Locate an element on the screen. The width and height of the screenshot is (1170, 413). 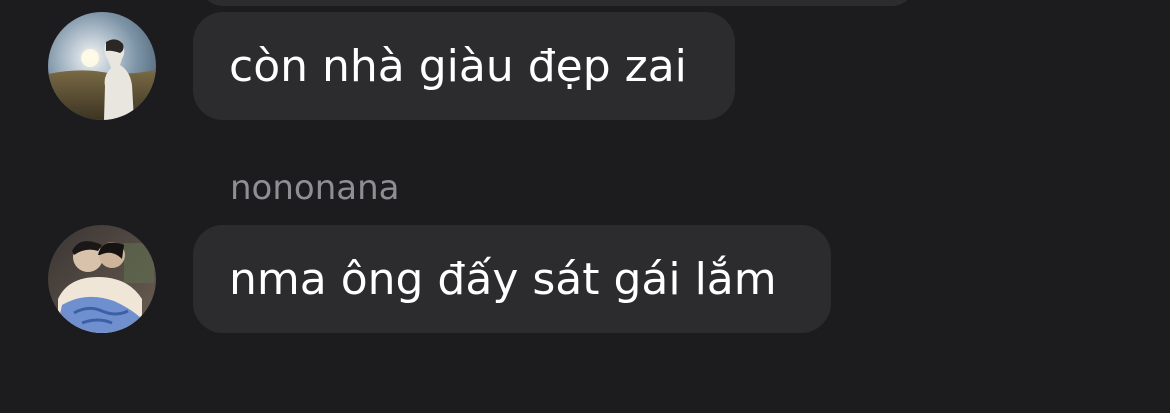
message-bubble: còn nhà giàu đẹp zai is located at coordinates (464, 66).